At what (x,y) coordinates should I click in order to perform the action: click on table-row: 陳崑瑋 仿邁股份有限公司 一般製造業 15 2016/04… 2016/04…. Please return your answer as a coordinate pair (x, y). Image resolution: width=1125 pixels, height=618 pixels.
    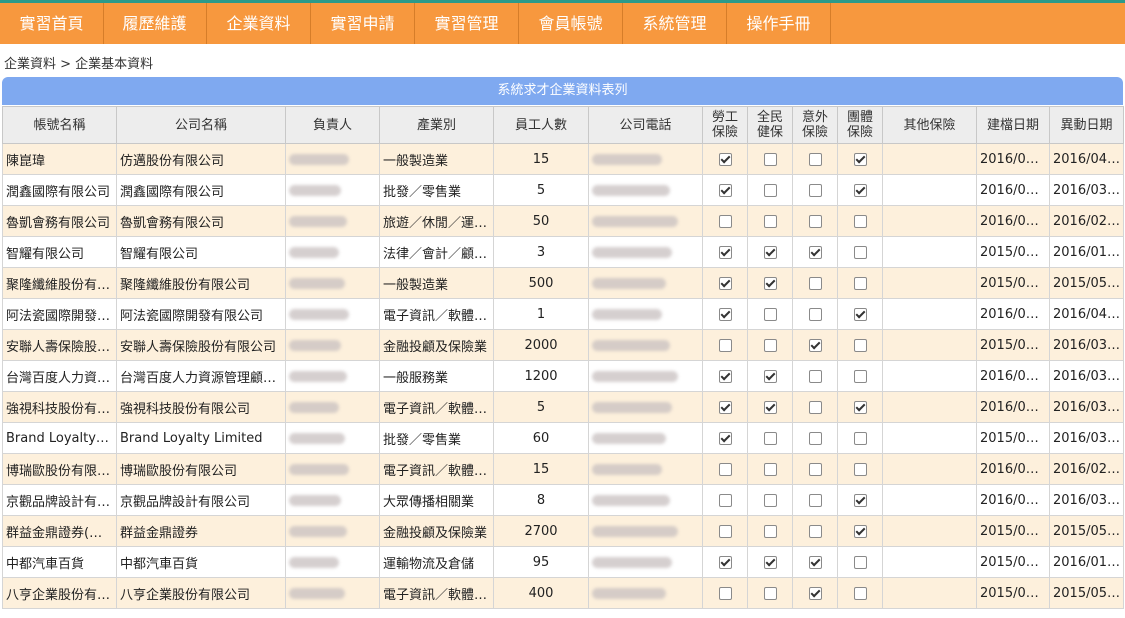
    Looking at the image, I should click on (563, 159).